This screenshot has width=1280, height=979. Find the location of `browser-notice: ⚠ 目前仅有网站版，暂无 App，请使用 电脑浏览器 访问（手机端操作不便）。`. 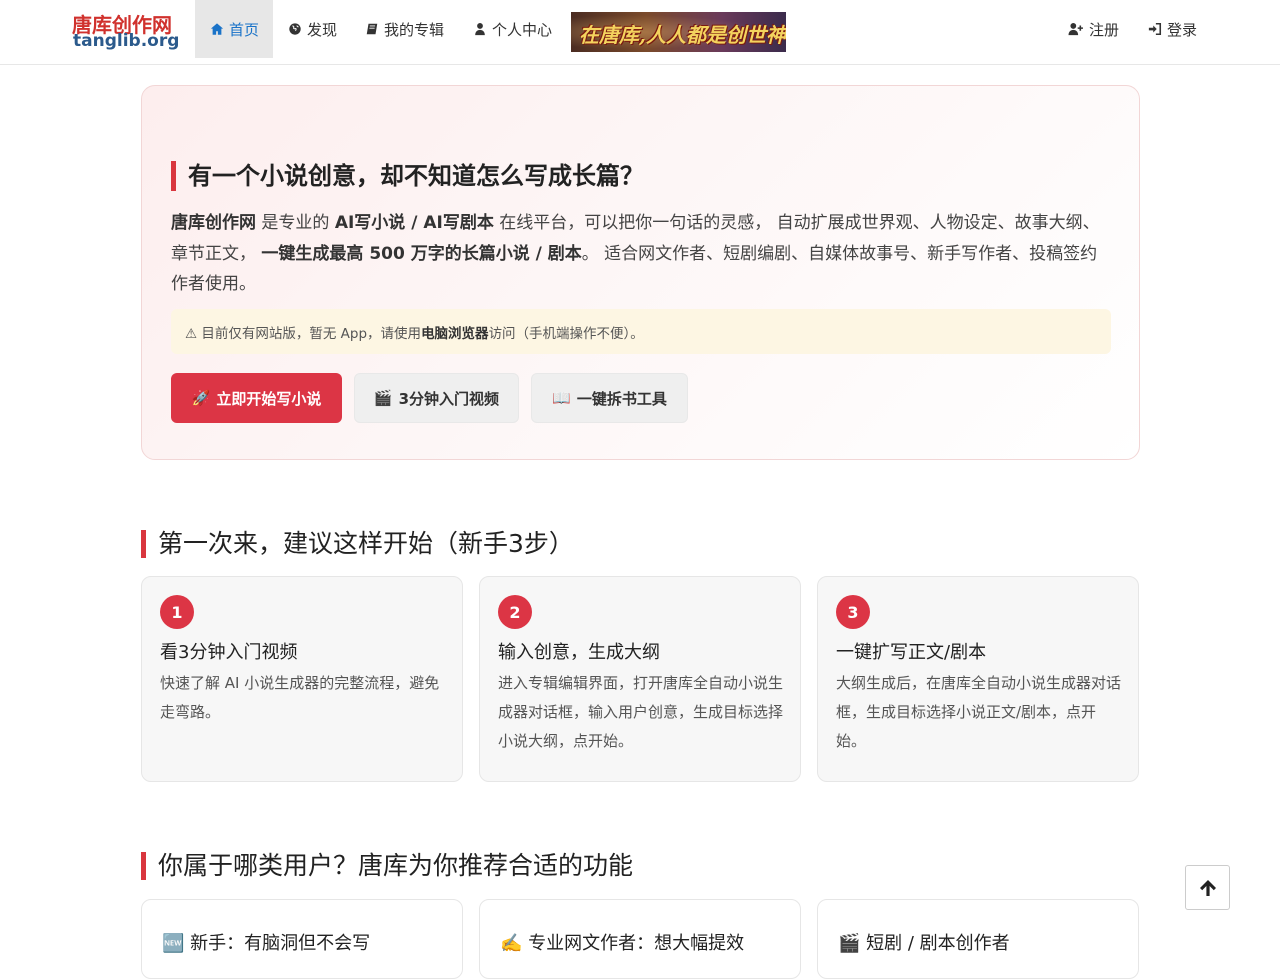

browser-notice: ⚠ 目前仅有网站版，暂无 App，请使用 电脑浏览器 访问（手机端操作不便）。 is located at coordinates (641, 331).